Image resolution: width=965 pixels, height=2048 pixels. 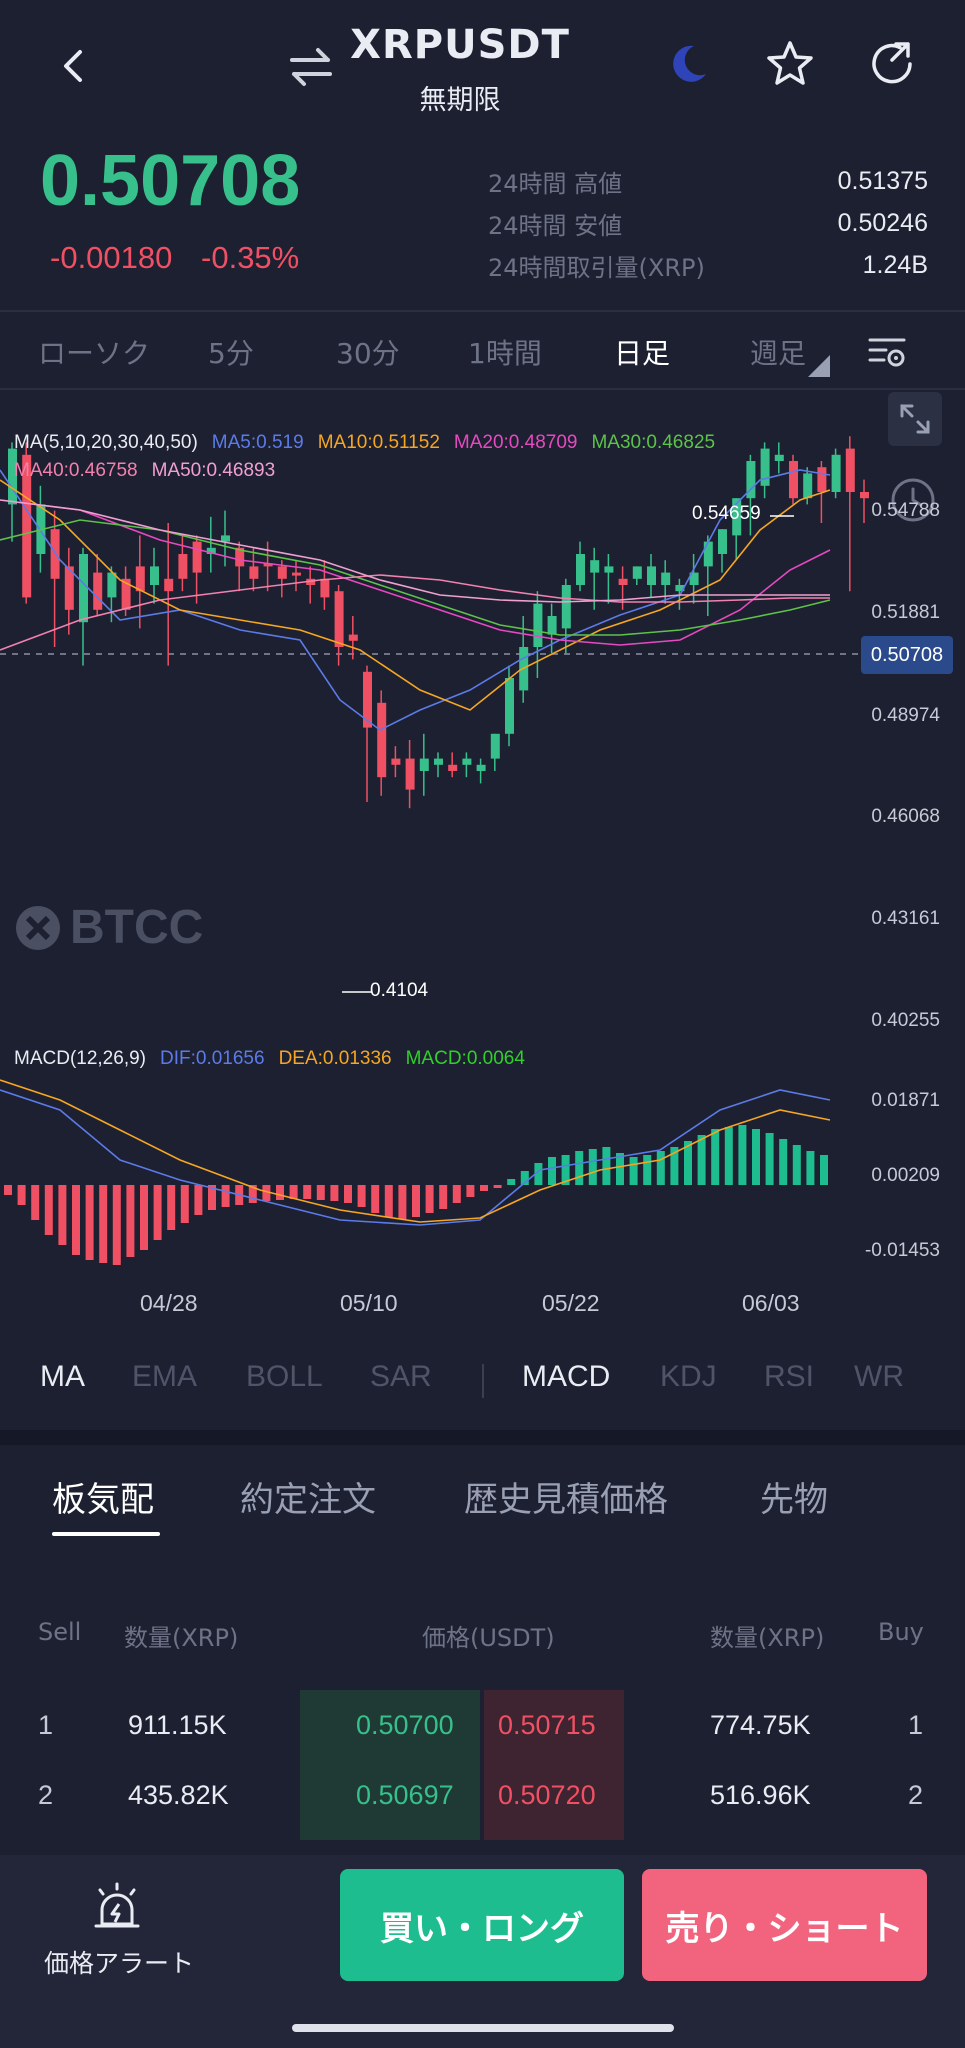 What do you see at coordinates (184, 258) in the screenshot?
I see `price-change: -0.00180 -0.35%` at bounding box center [184, 258].